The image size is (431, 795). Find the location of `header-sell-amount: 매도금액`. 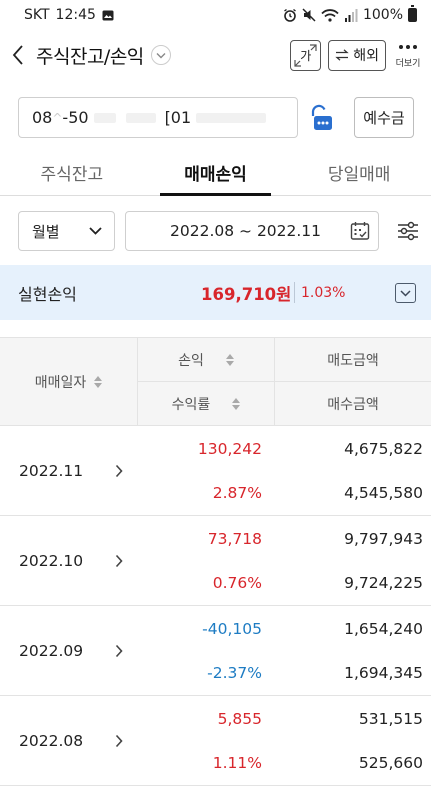

header-sell-amount: 매도금액 is located at coordinates (352, 360).